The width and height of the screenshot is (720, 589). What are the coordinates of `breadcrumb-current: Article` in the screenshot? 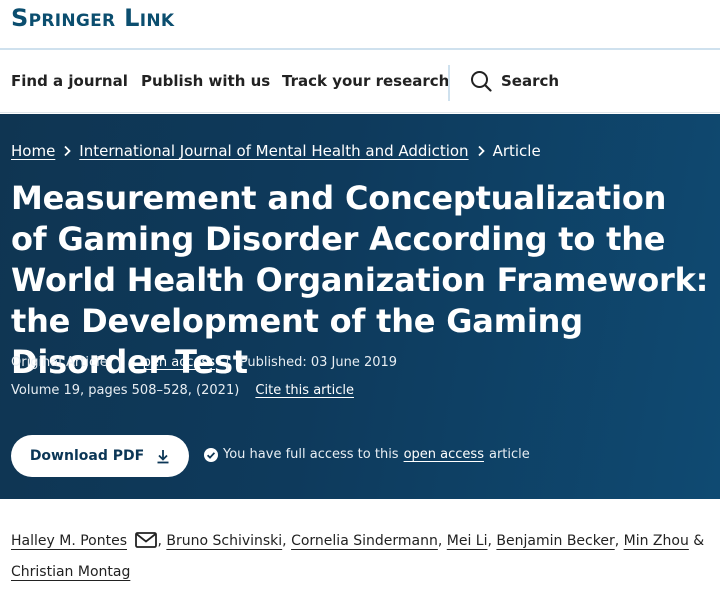 It's located at (516, 151).